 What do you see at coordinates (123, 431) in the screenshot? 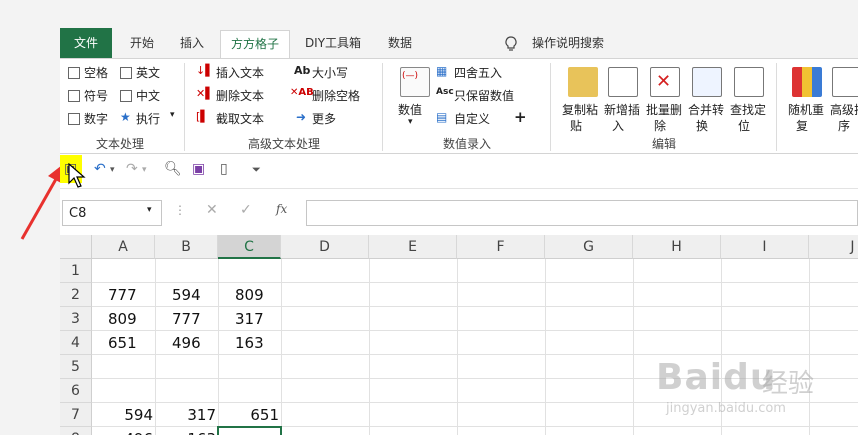
I see `cell-a8: 496` at bounding box center [123, 431].